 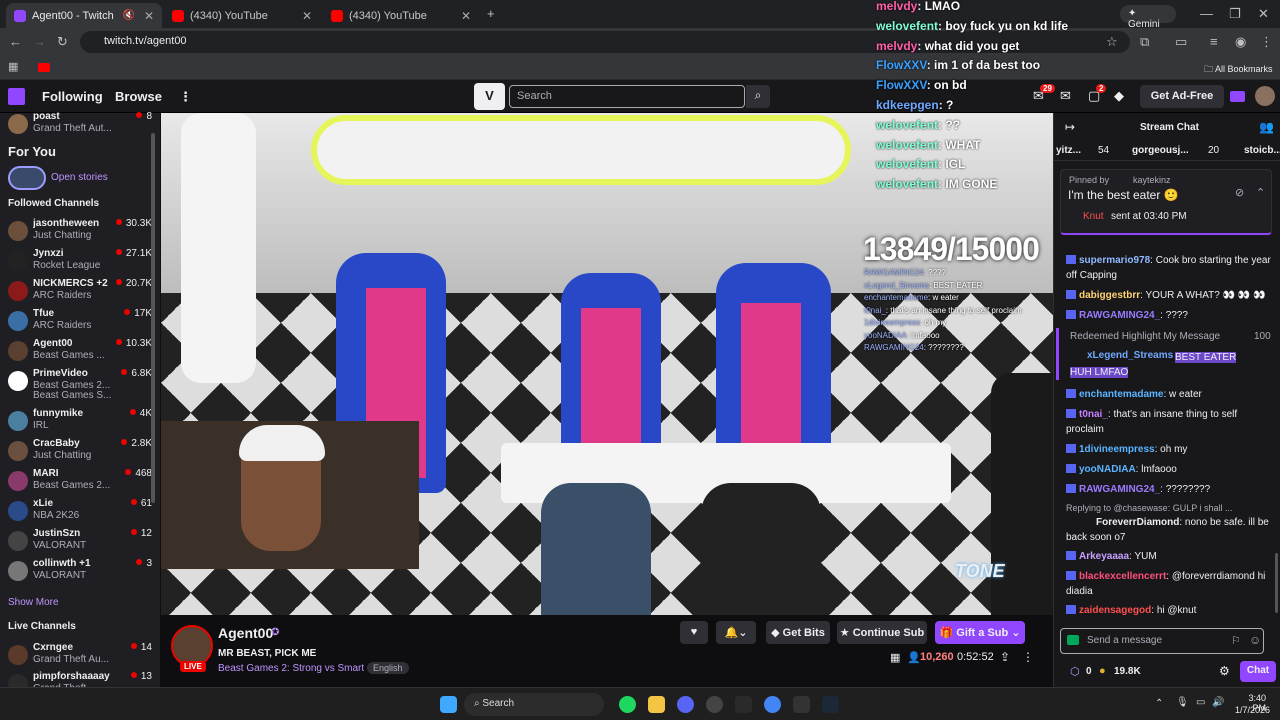 What do you see at coordinates (1122, 522) in the screenshot?
I see `chat-username: ForeverrDiamond` at bounding box center [1122, 522].